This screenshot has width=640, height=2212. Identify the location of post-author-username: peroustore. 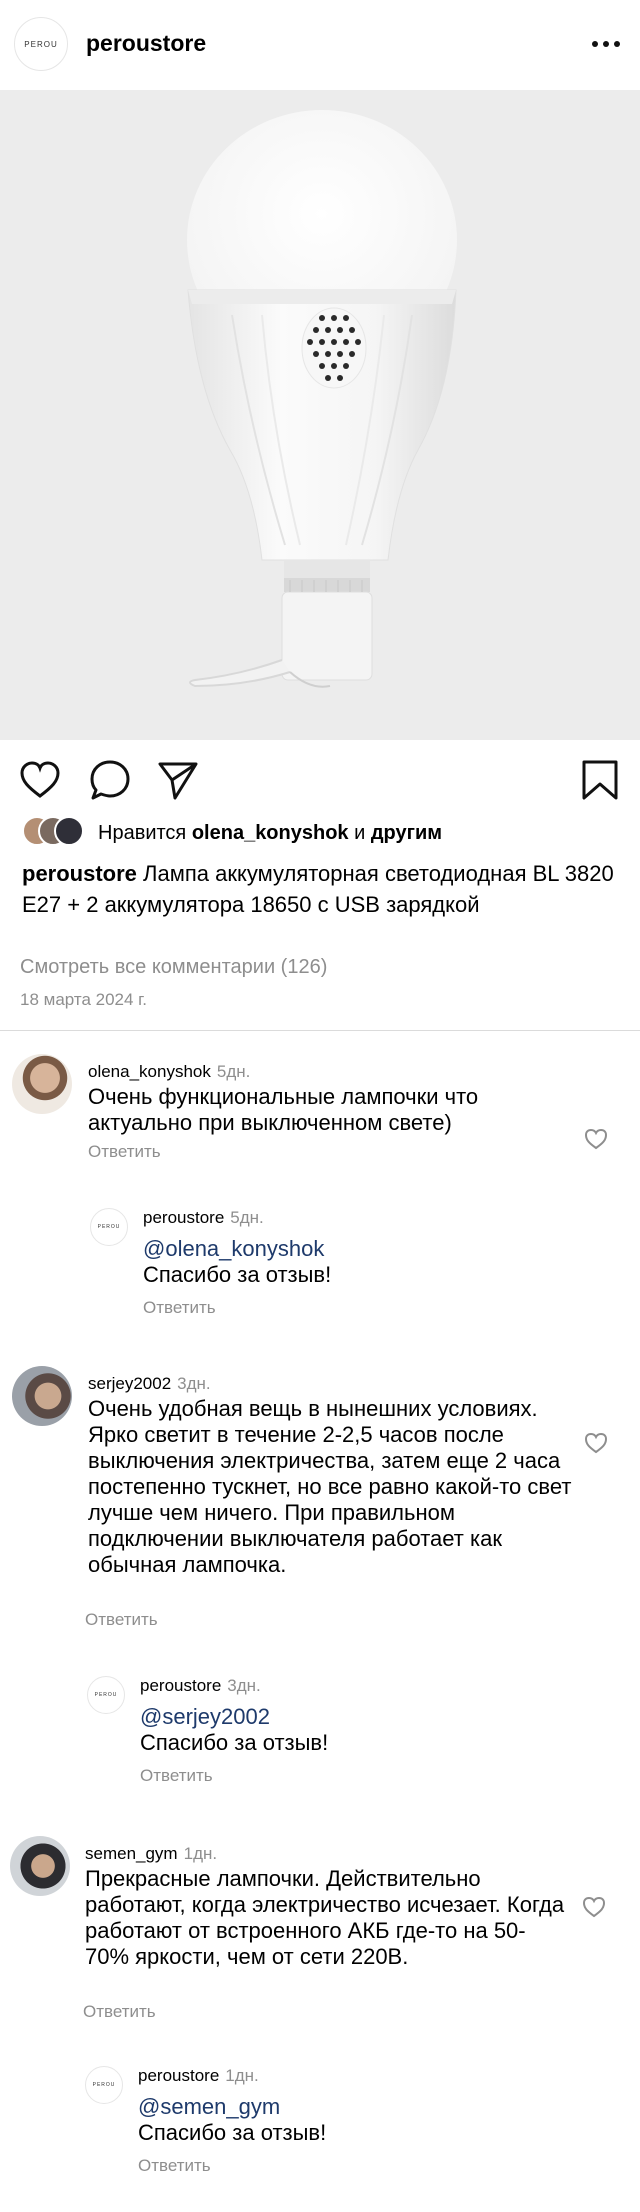
(146, 43).